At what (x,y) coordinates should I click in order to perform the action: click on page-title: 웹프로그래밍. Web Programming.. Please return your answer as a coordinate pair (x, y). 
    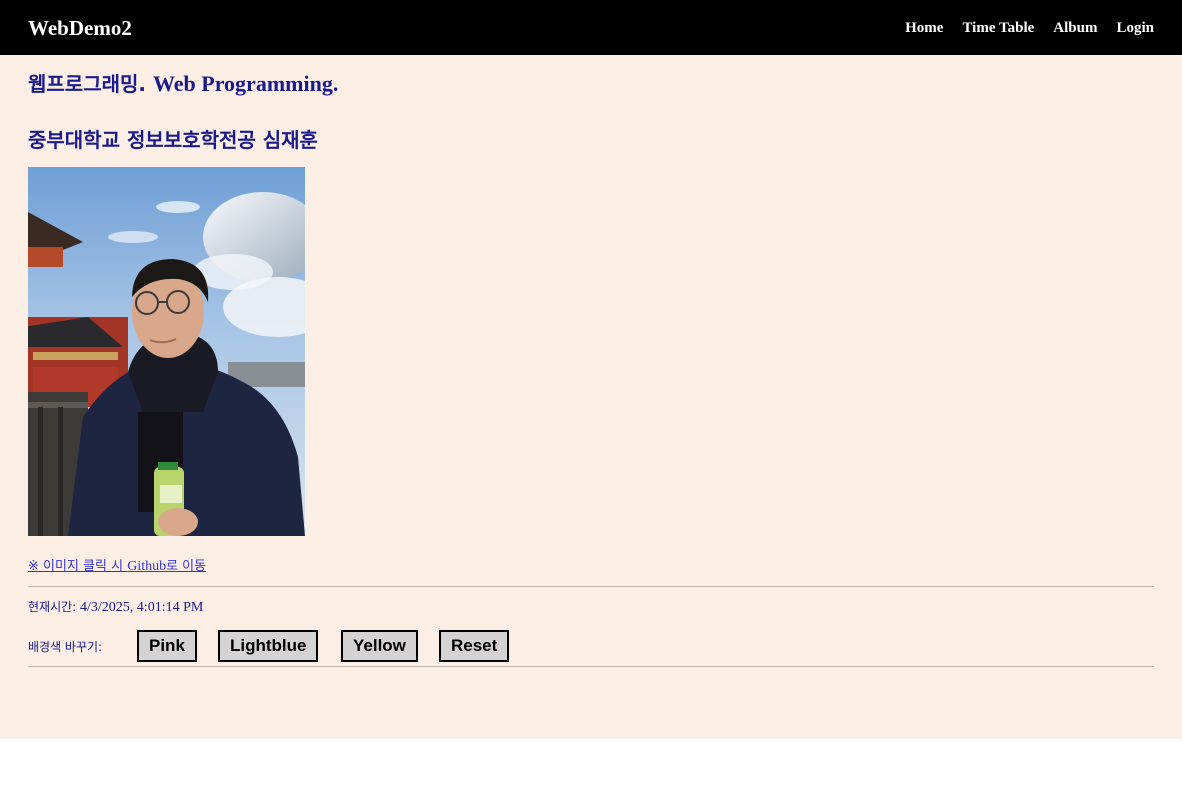
    Looking at the image, I should click on (183, 84).